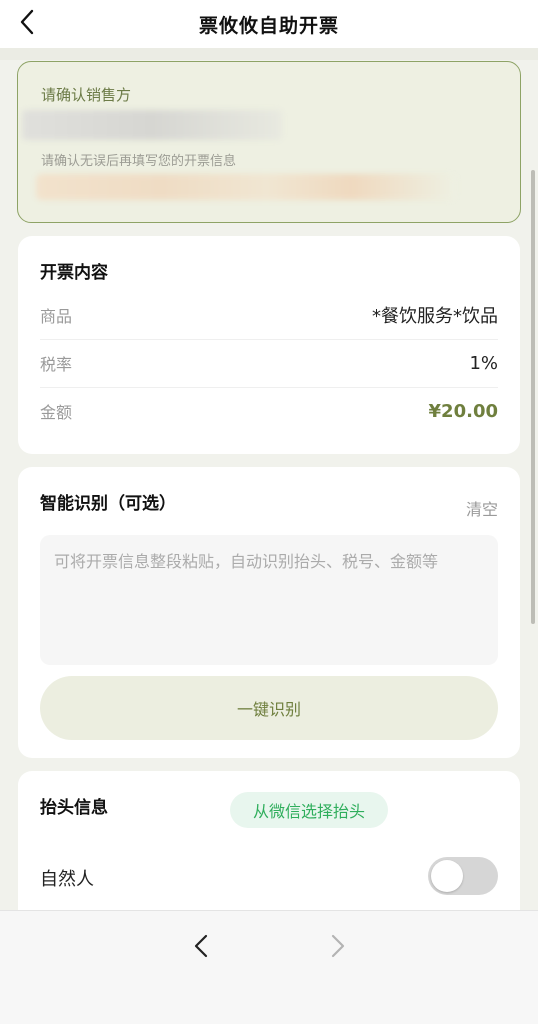 This screenshot has width=538, height=1024. What do you see at coordinates (108, 504) in the screenshot?
I see `smart-recognition-title: 智能识别（可选）` at bounding box center [108, 504].